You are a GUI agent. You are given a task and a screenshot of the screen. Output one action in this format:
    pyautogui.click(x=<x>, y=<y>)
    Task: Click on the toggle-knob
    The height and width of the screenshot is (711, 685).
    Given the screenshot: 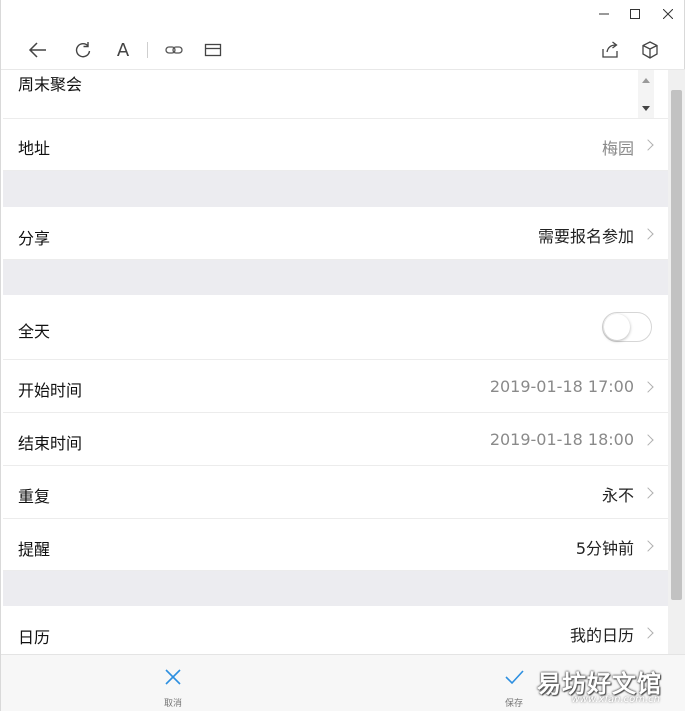 What is the action you would take?
    pyautogui.click(x=617, y=327)
    